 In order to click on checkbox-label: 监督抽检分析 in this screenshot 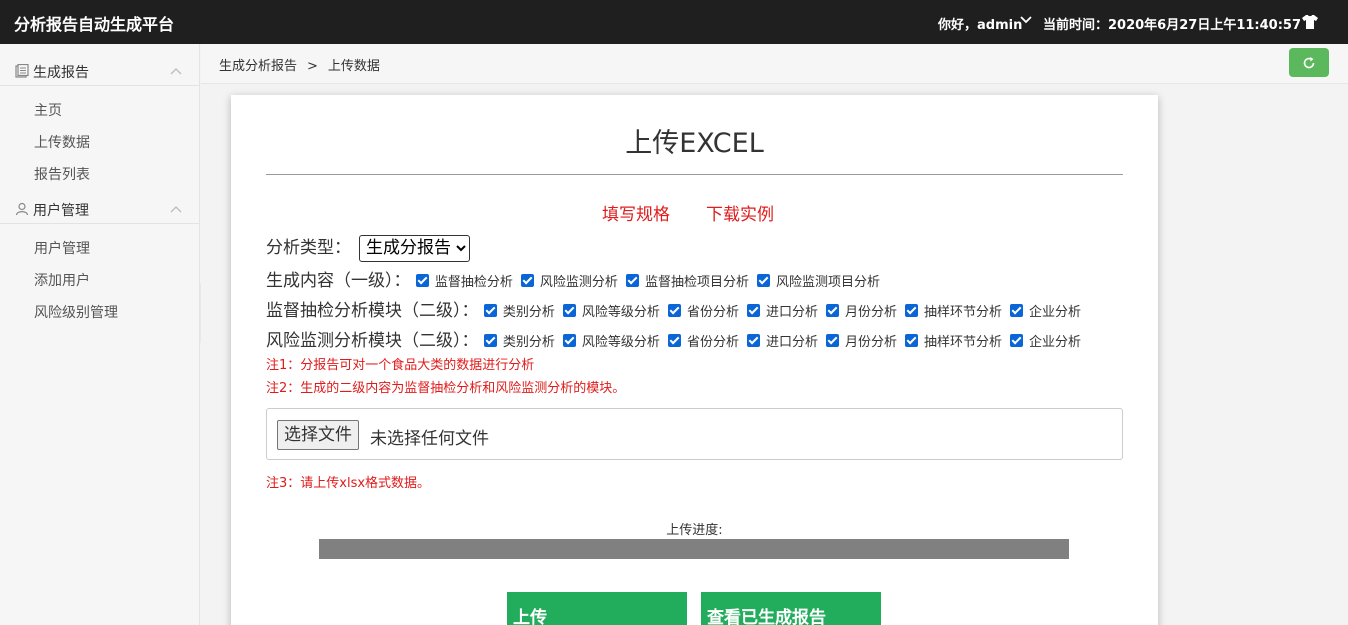, I will do `click(473, 282)`.